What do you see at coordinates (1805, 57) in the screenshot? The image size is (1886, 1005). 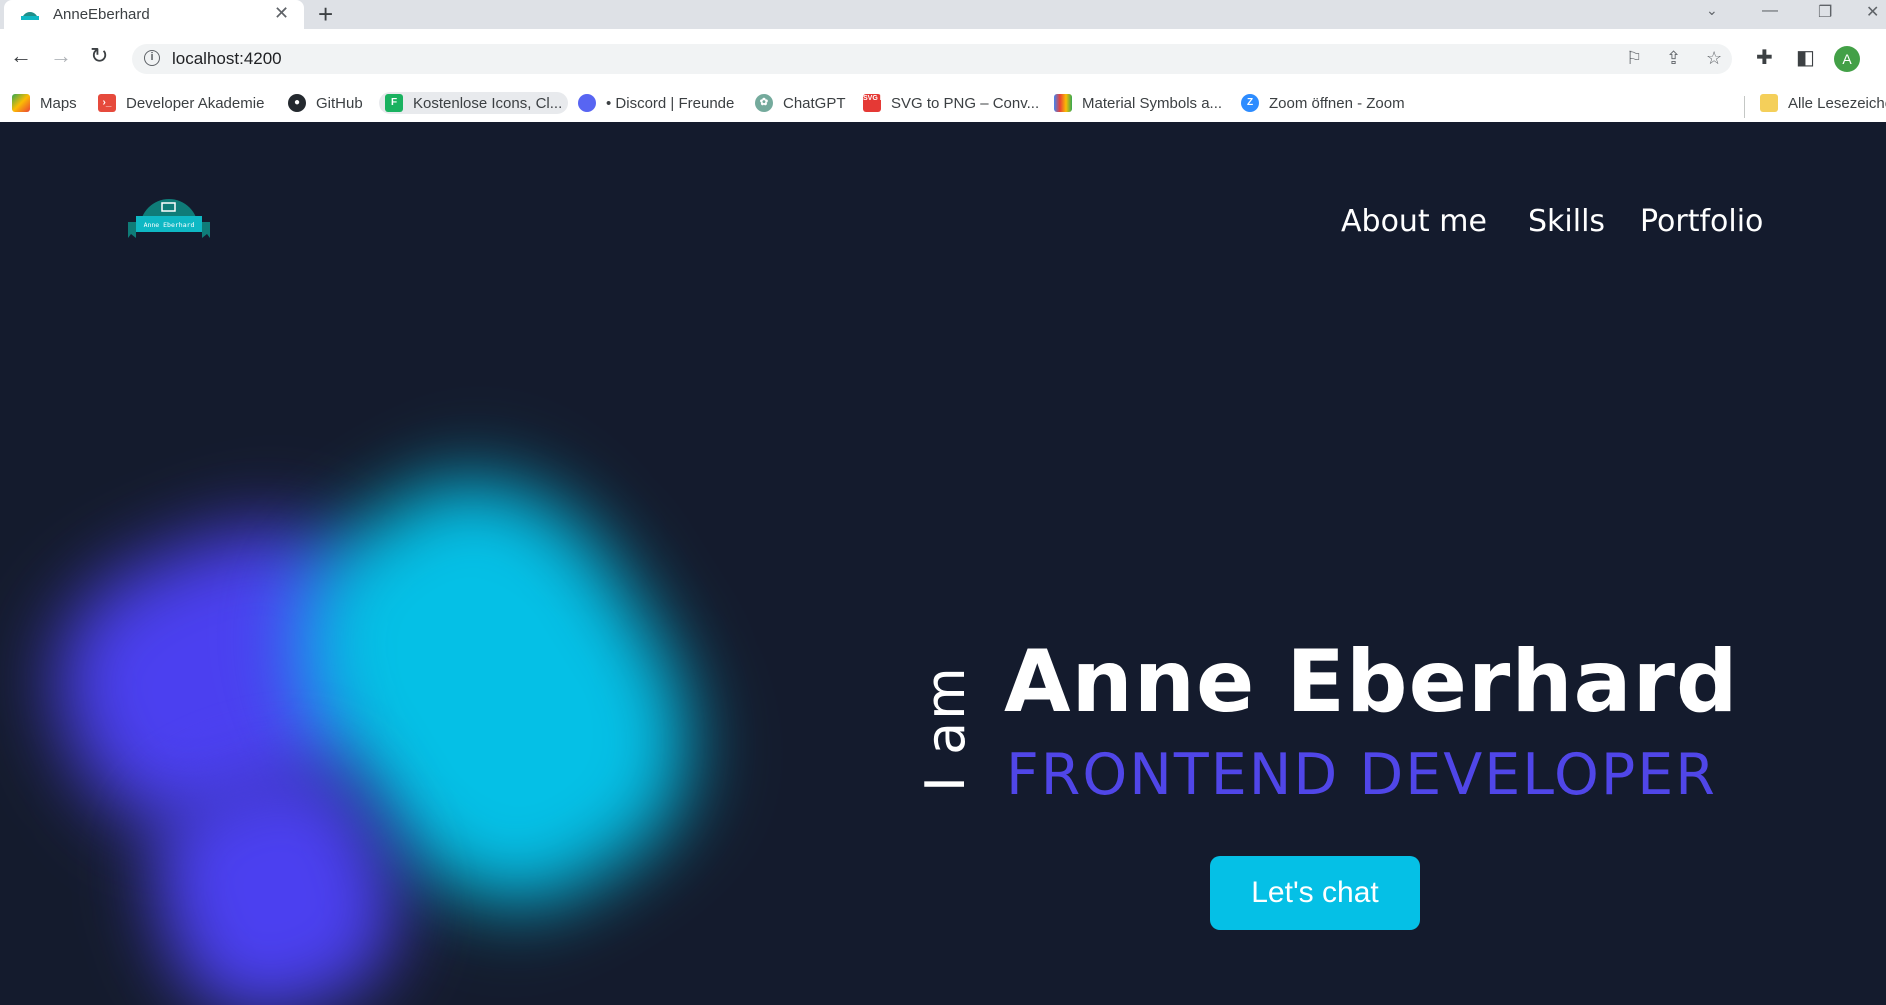 I see `side-panel-icon: ◧` at bounding box center [1805, 57].